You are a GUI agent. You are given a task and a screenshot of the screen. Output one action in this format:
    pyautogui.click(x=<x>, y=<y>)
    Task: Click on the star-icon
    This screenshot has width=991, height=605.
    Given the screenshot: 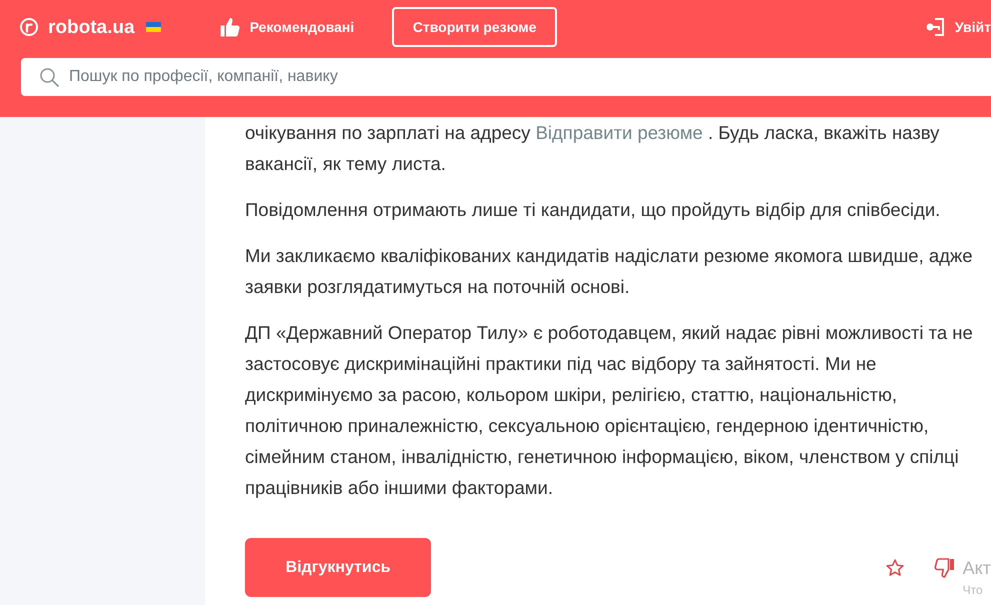 What is the action you would take?
    pyautogui.click(x=894, y=568)
    